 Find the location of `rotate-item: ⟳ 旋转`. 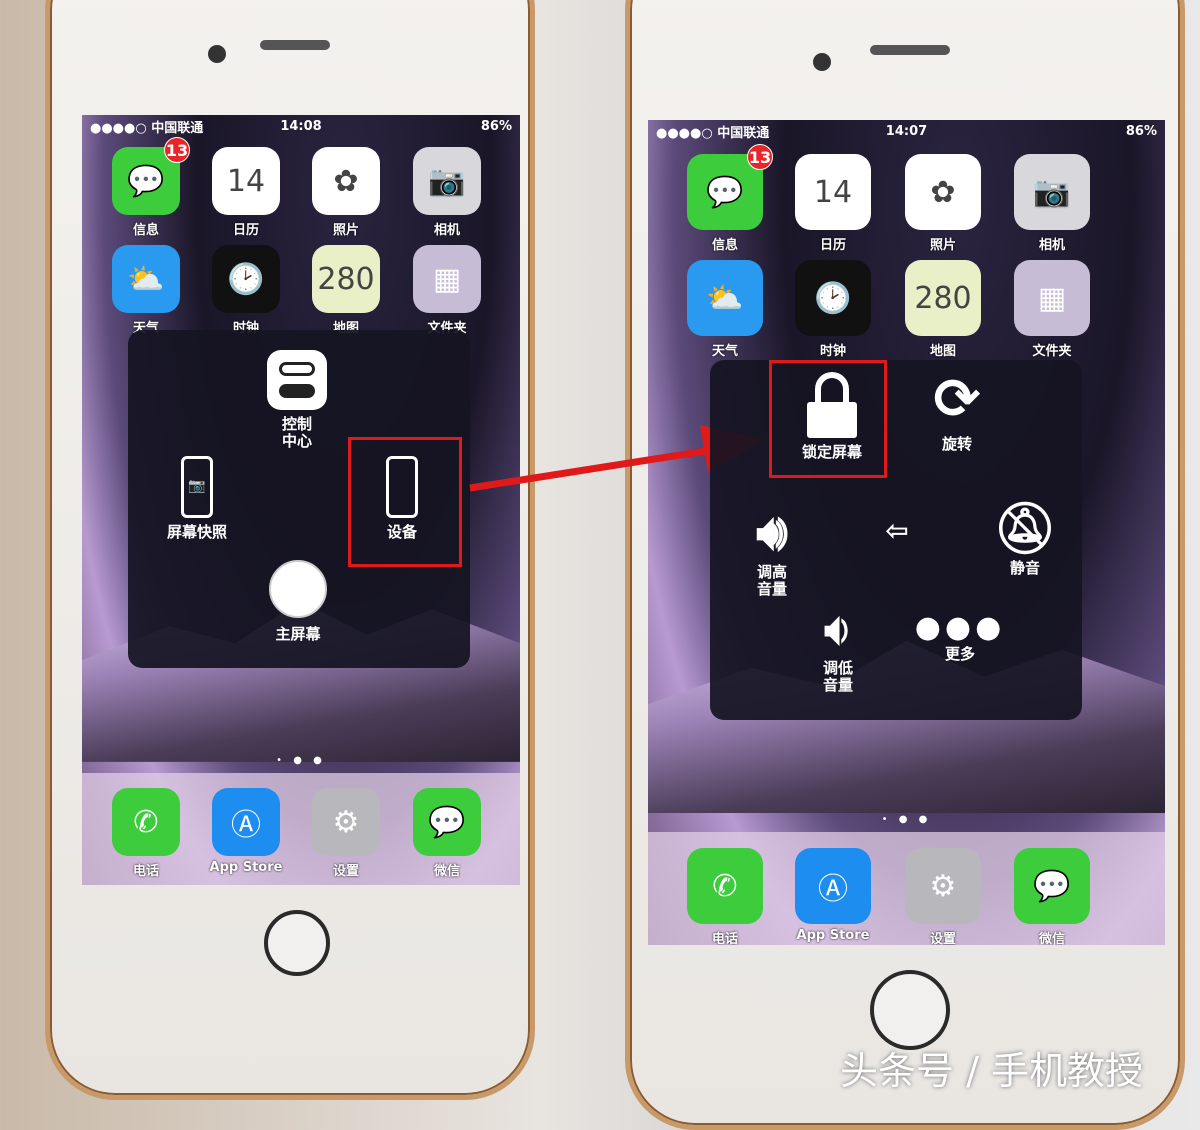

rotate-item: ⟳ 旋转 is located at coordinates (957, 411).